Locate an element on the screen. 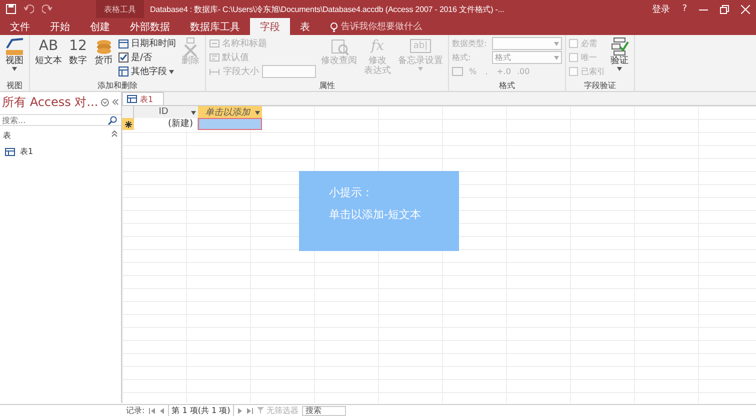 This screenshot has height=416, width=756. tell-me-search: 告诉我你想要做什么 is located at coordinates (381, 26).